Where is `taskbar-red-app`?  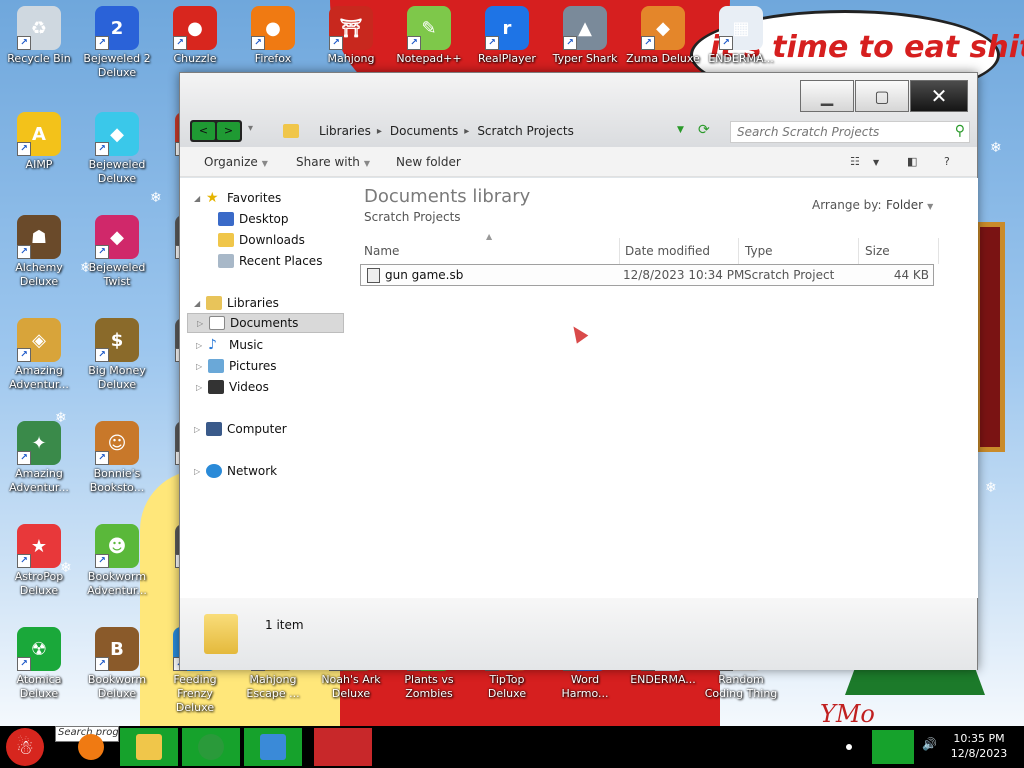
taskbar-red-app is located at coordinates (343, 747).